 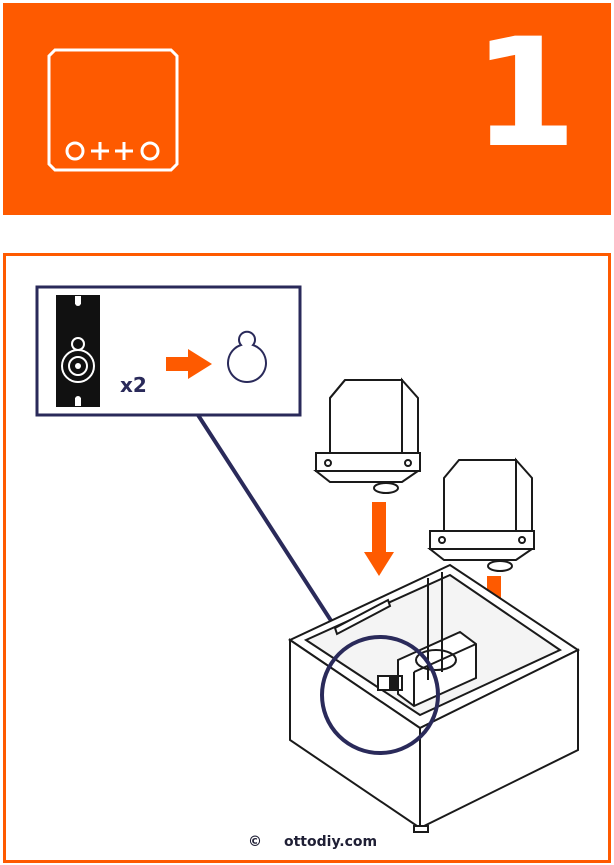 What do you see at coordinates (434, 698) in the screenshot?
I see `head-box` at bounding box center [434, 698].